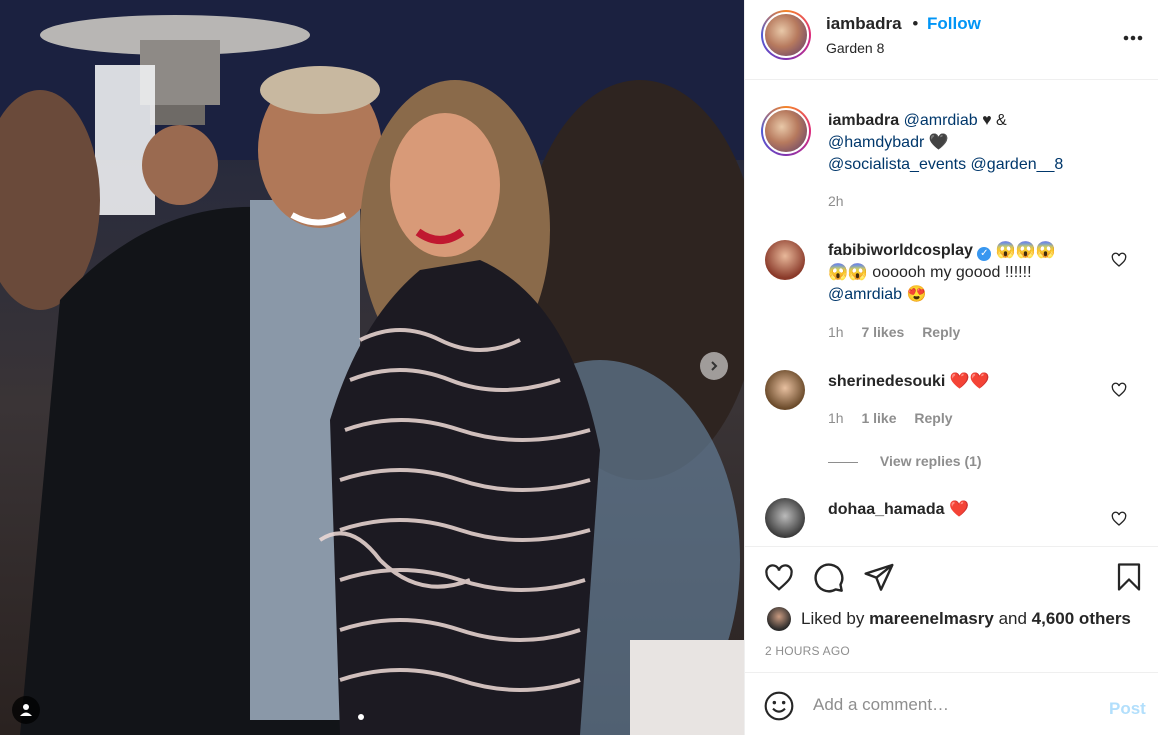 The image size is (1158, 735). Describe the element at coordinates (951, 40) in the screenshot. I see `post-header: iambadra • Follow Garden 8` at that location.